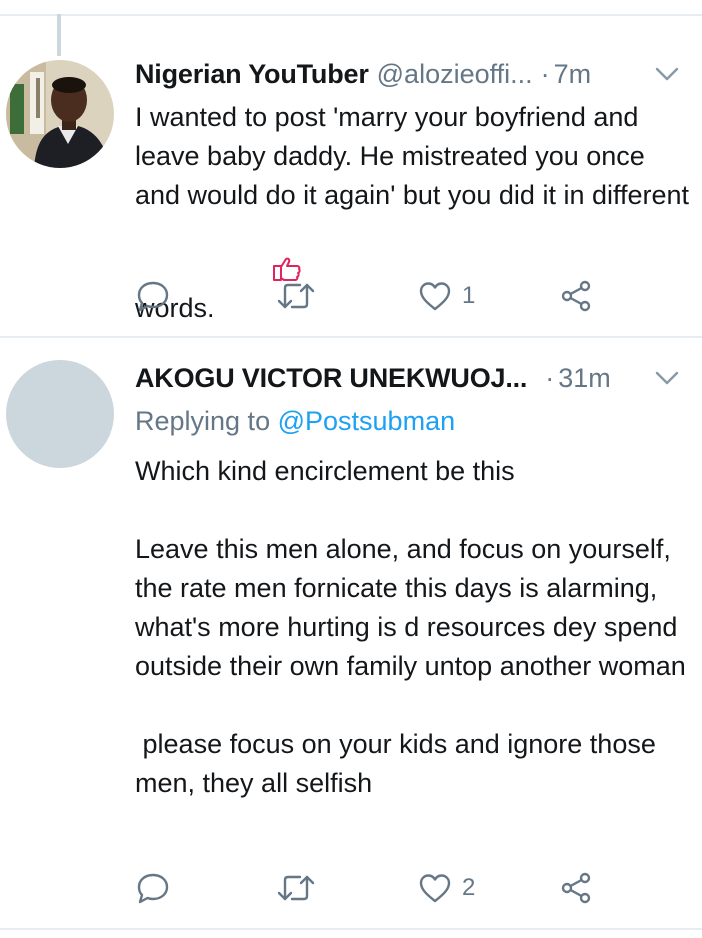 The width and height of the screenshot is (702, 938). What do you see at coordinates (573, 74) in the screenshot?
I see `tweet-time: 7m` at bounding box center [573, 74].